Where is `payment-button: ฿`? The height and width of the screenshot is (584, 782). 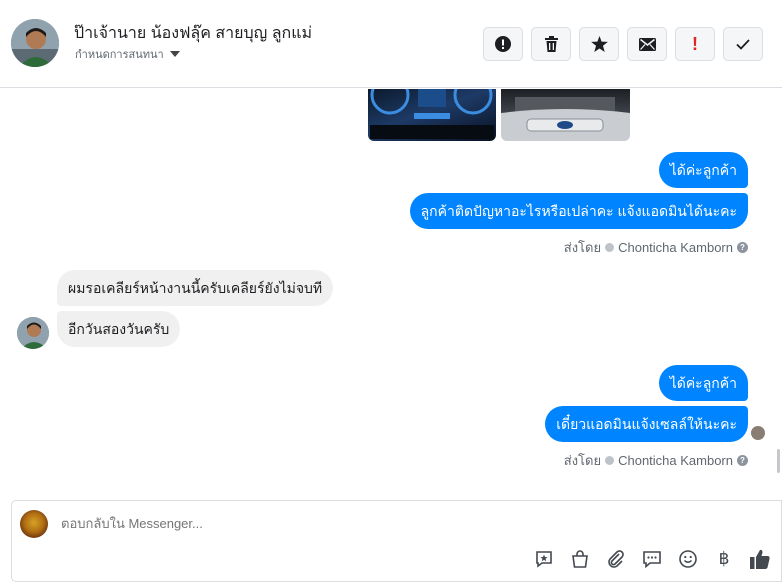 payment-button: ฿ is located at coordinates (724, 559).